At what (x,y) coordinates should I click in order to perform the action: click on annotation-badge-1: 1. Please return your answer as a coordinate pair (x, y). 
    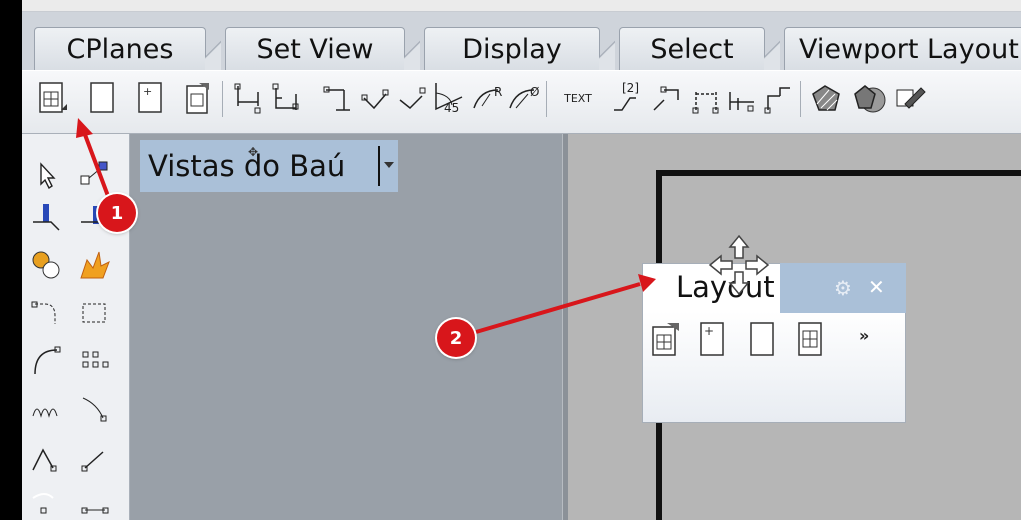
    Looking at the image, I should click on (117, 213).